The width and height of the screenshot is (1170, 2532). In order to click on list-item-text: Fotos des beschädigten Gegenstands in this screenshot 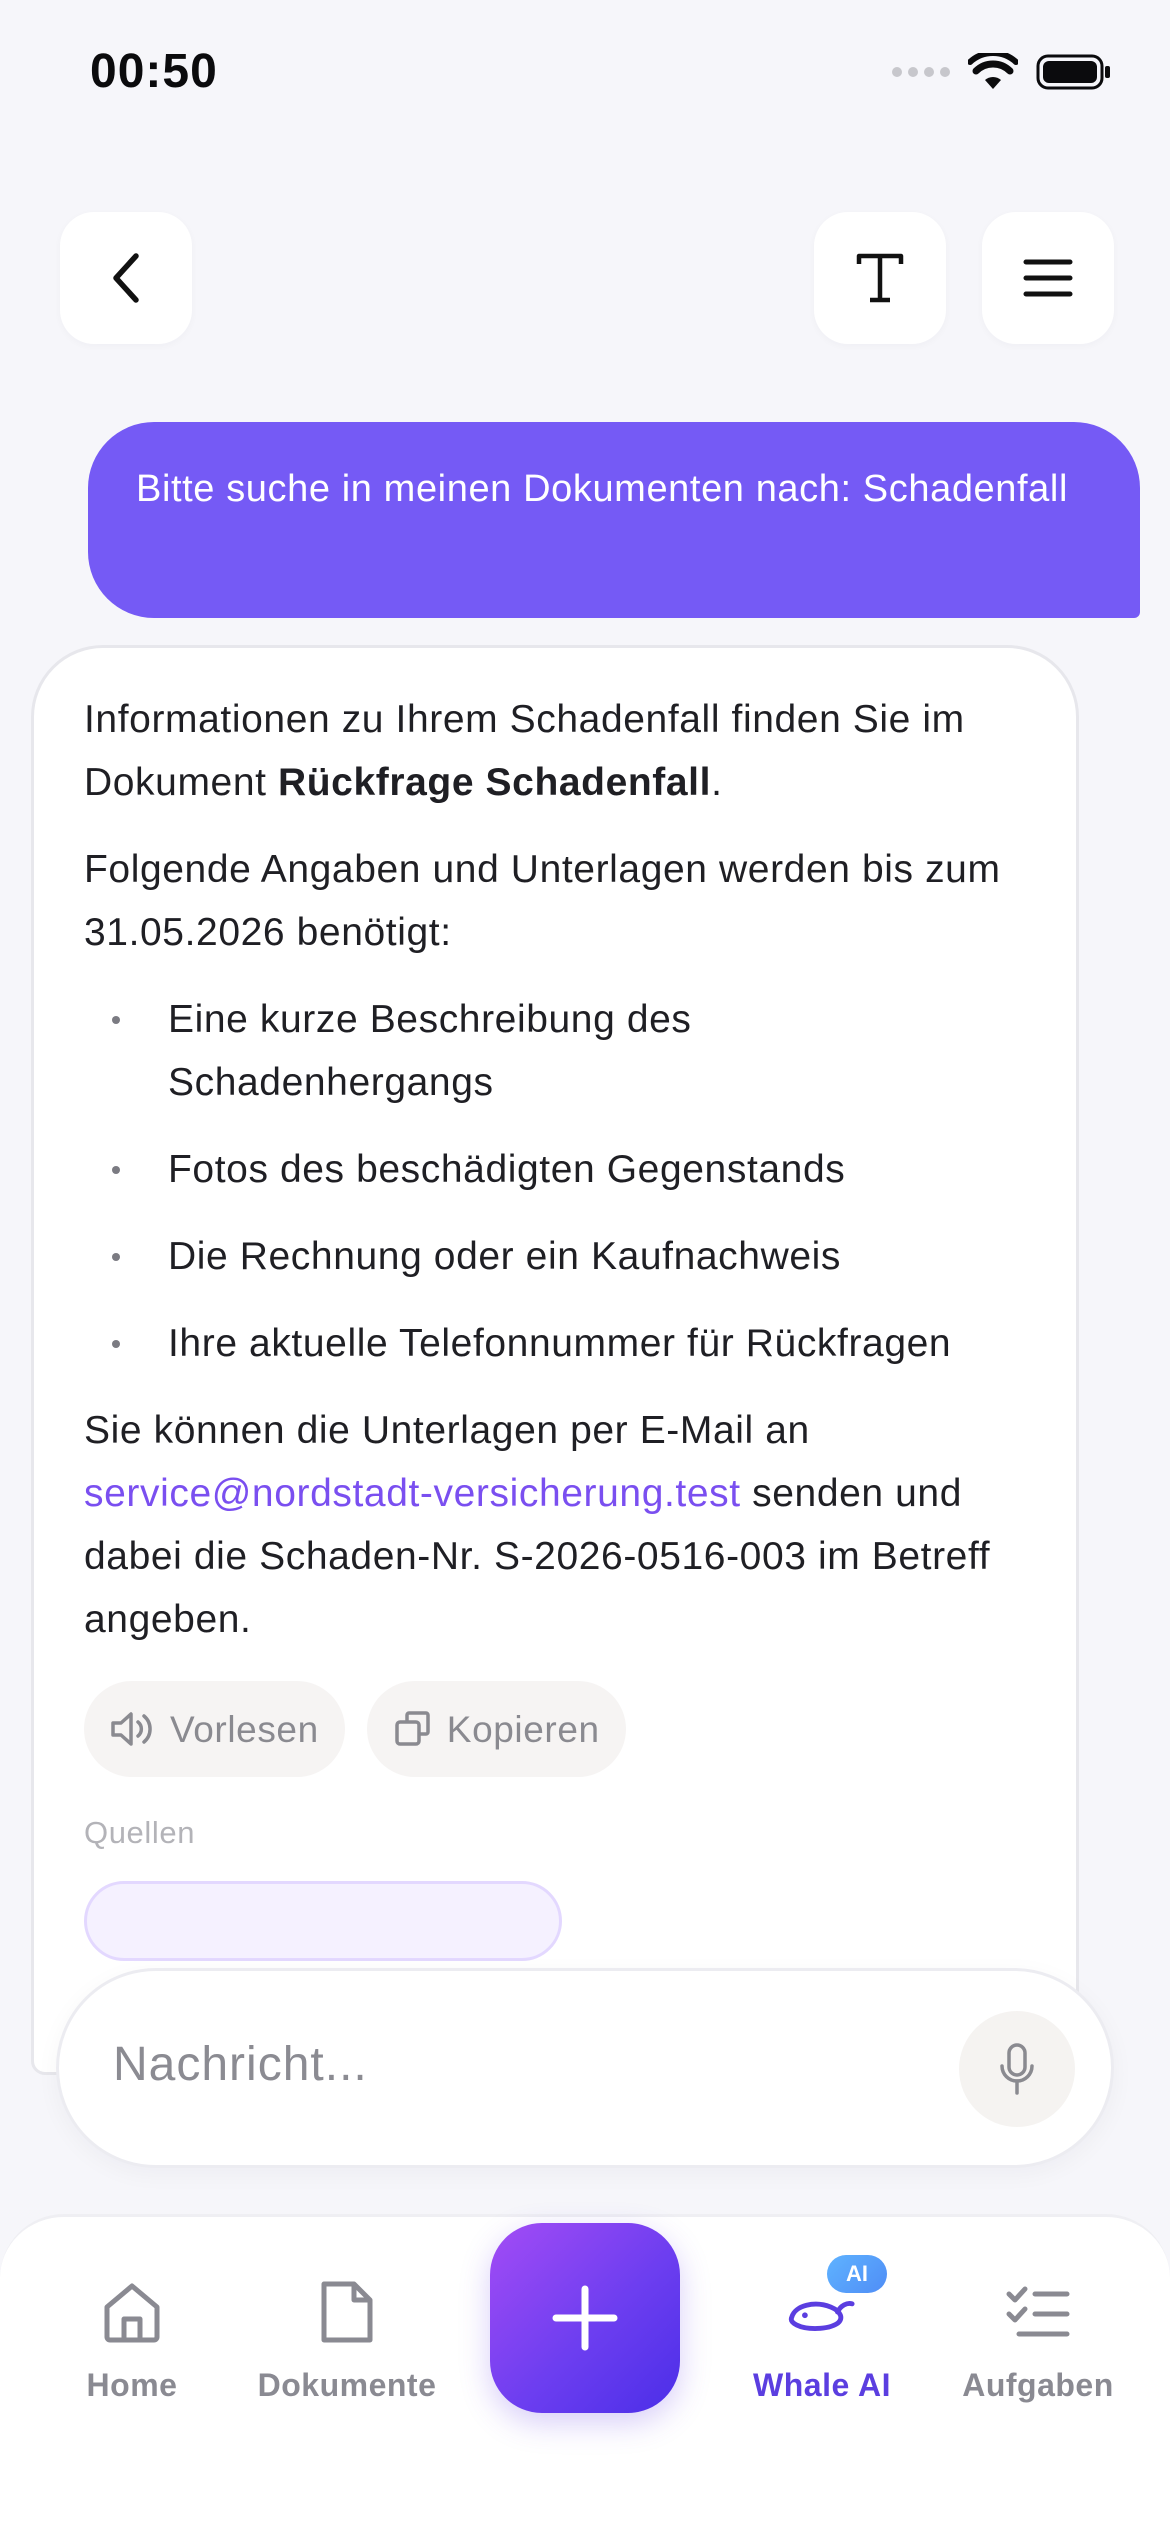, I will do `click(507, 1169)`.